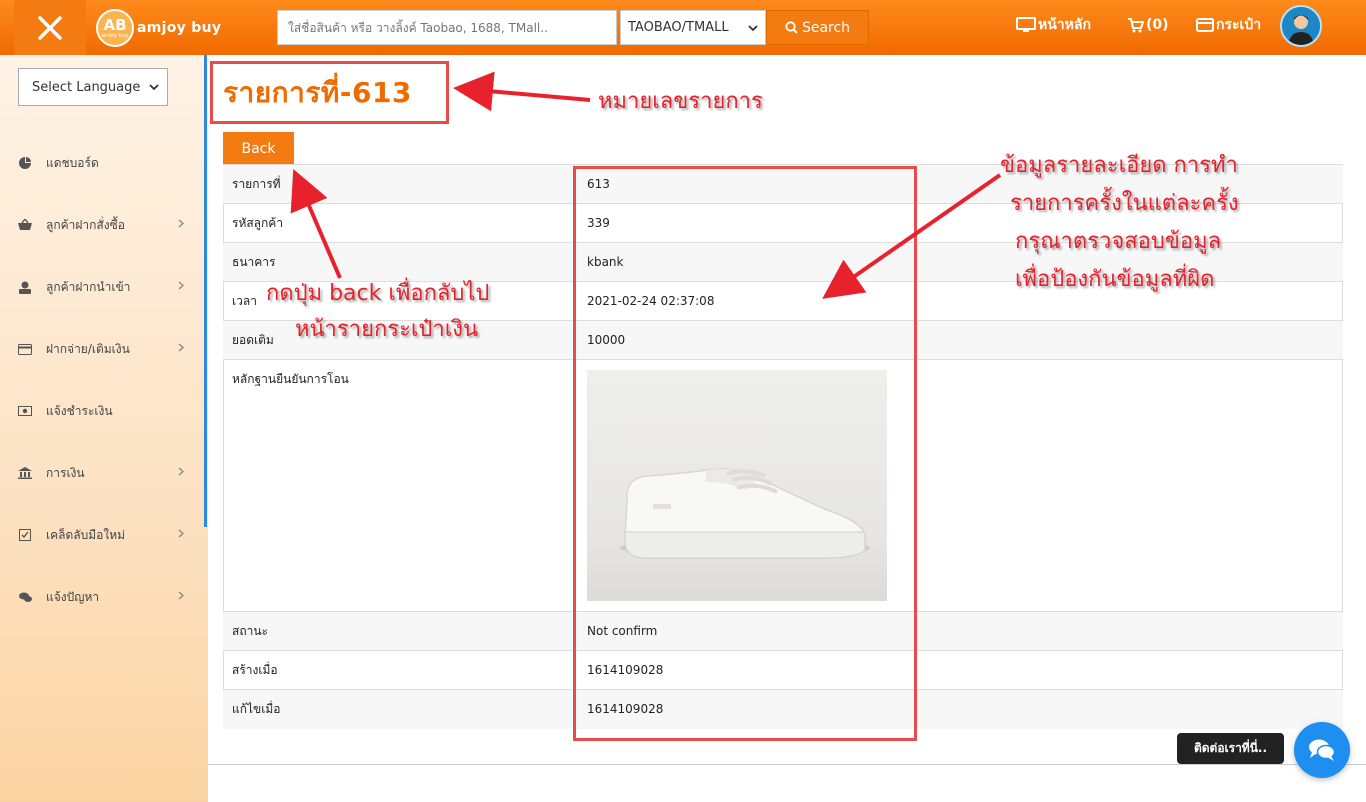  I want to click on chat-icon, so click(1322, 750).